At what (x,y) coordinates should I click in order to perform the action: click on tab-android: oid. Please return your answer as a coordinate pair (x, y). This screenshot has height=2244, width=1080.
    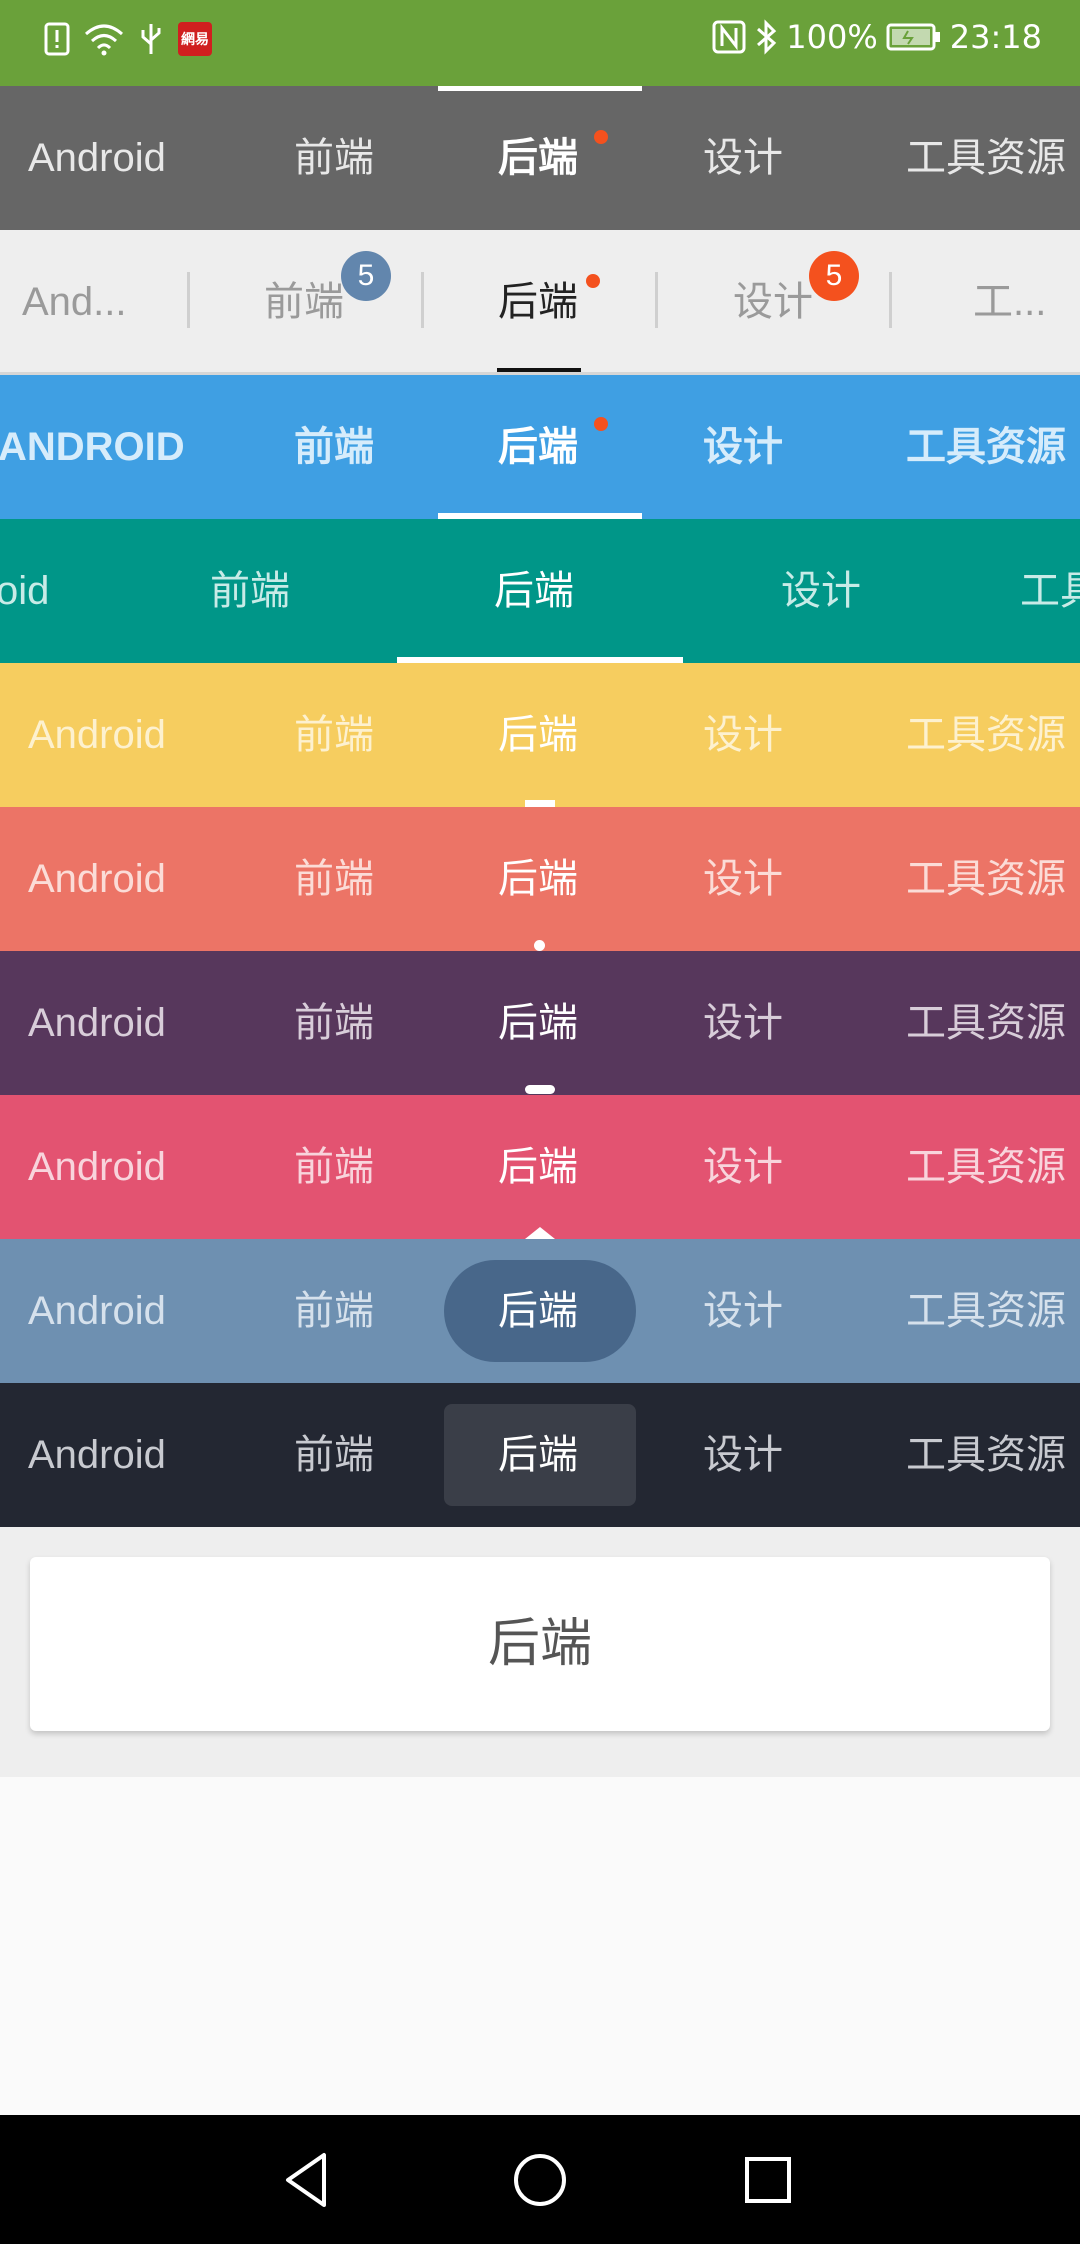
    Looking at the image, I should click on (24, 591).